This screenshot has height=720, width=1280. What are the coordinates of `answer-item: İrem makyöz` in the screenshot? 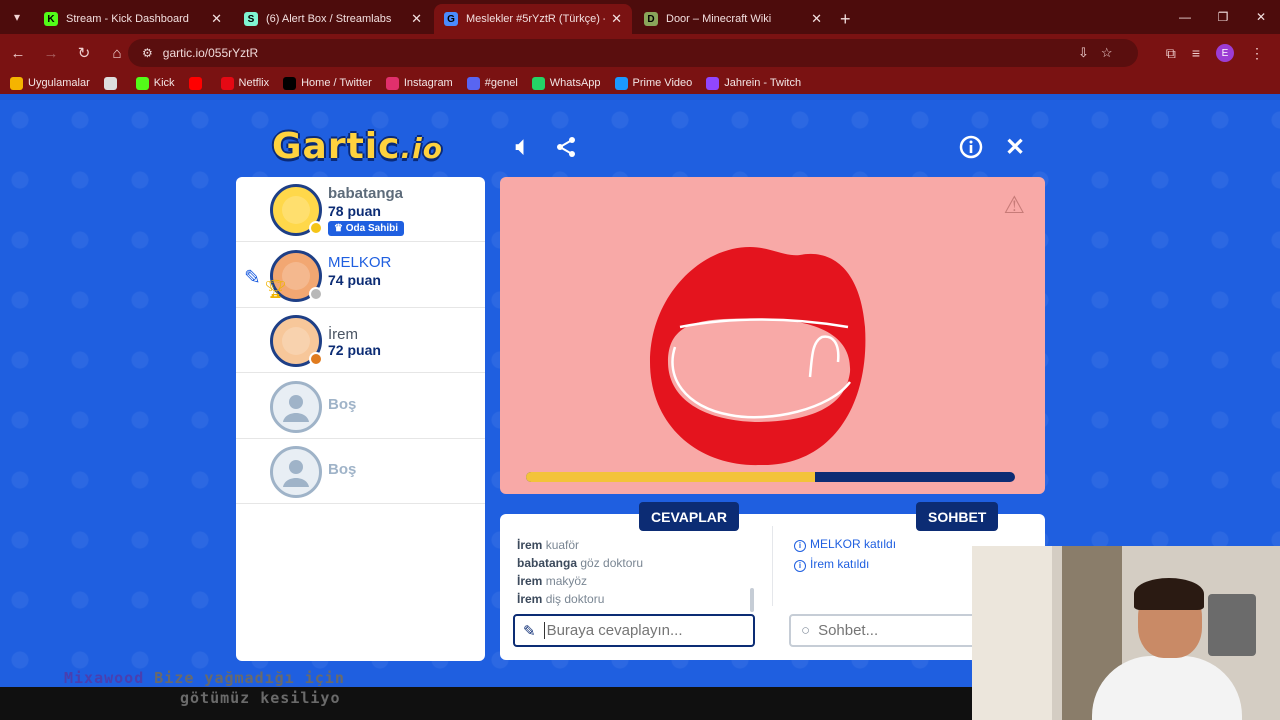 It's located at (637, 581).